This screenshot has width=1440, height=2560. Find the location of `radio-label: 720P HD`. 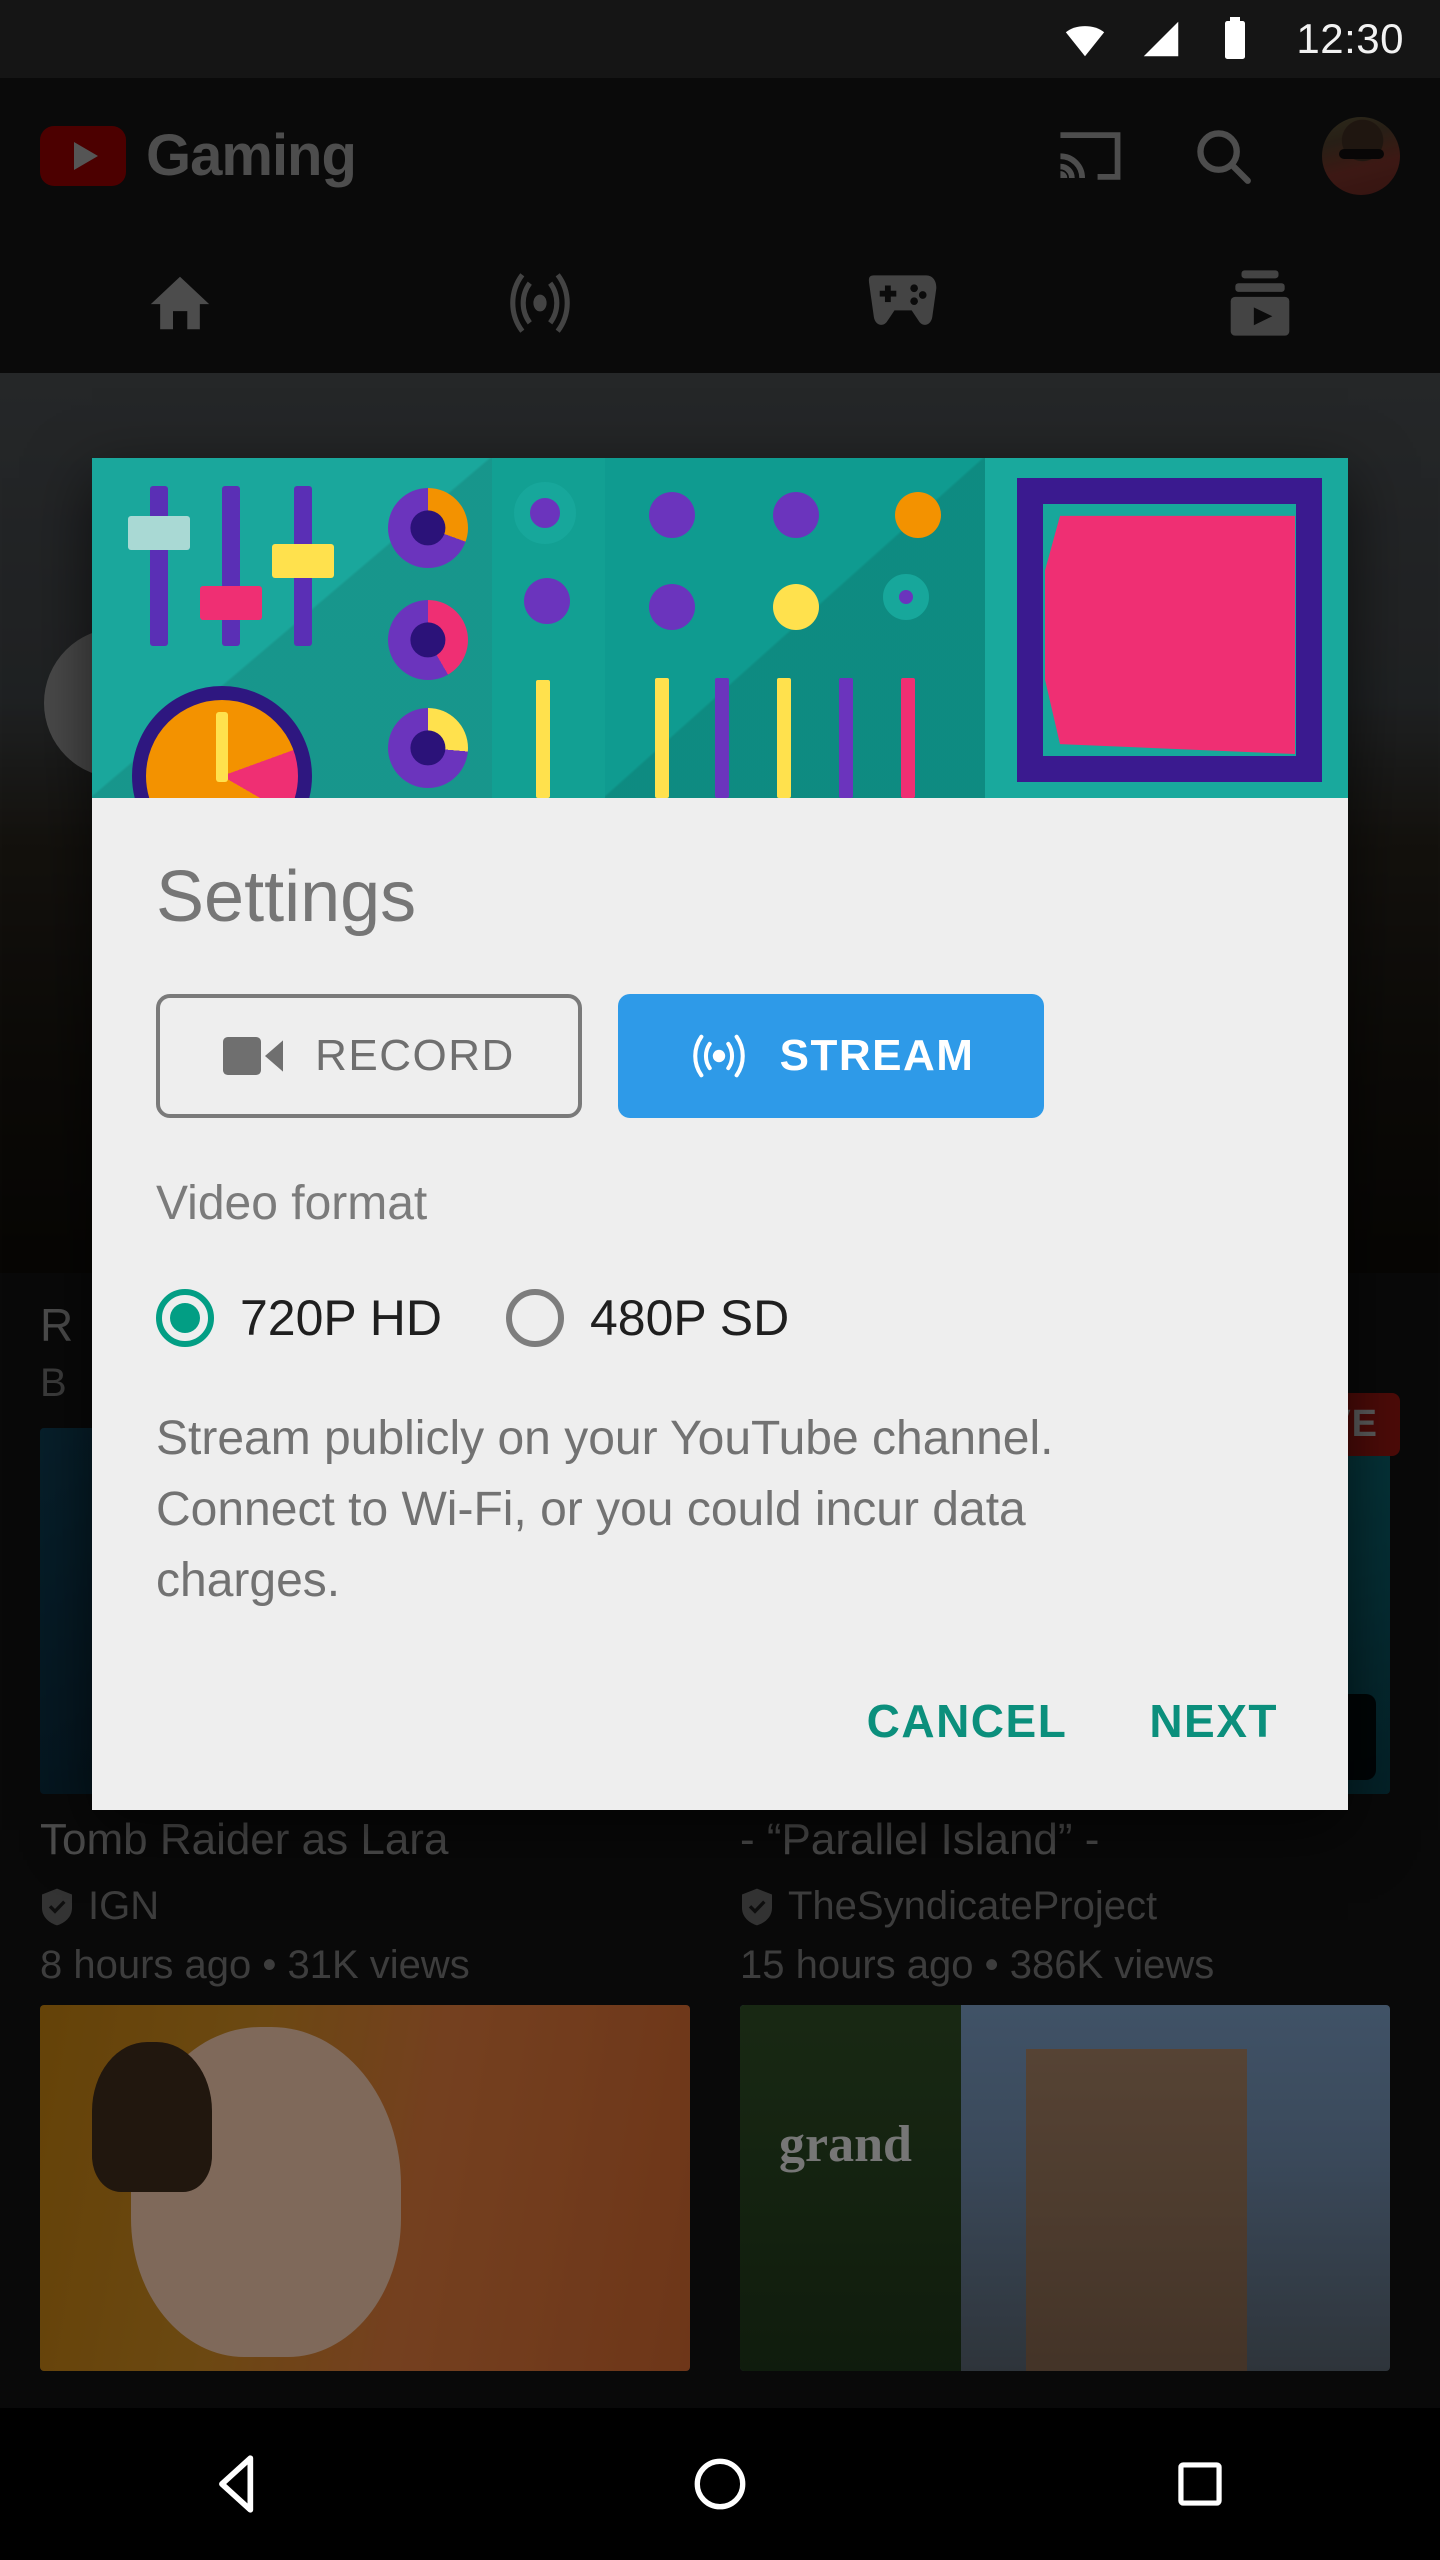

radio-label: 720P HD is located at coordinates (341, 1318).